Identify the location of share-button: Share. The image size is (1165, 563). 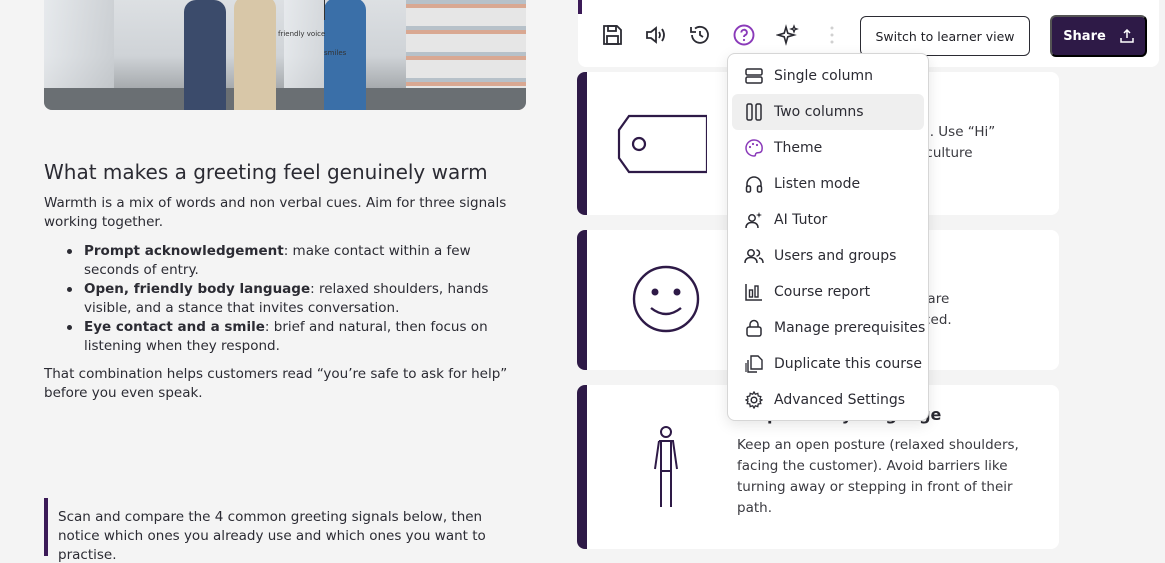
(1098, 36).